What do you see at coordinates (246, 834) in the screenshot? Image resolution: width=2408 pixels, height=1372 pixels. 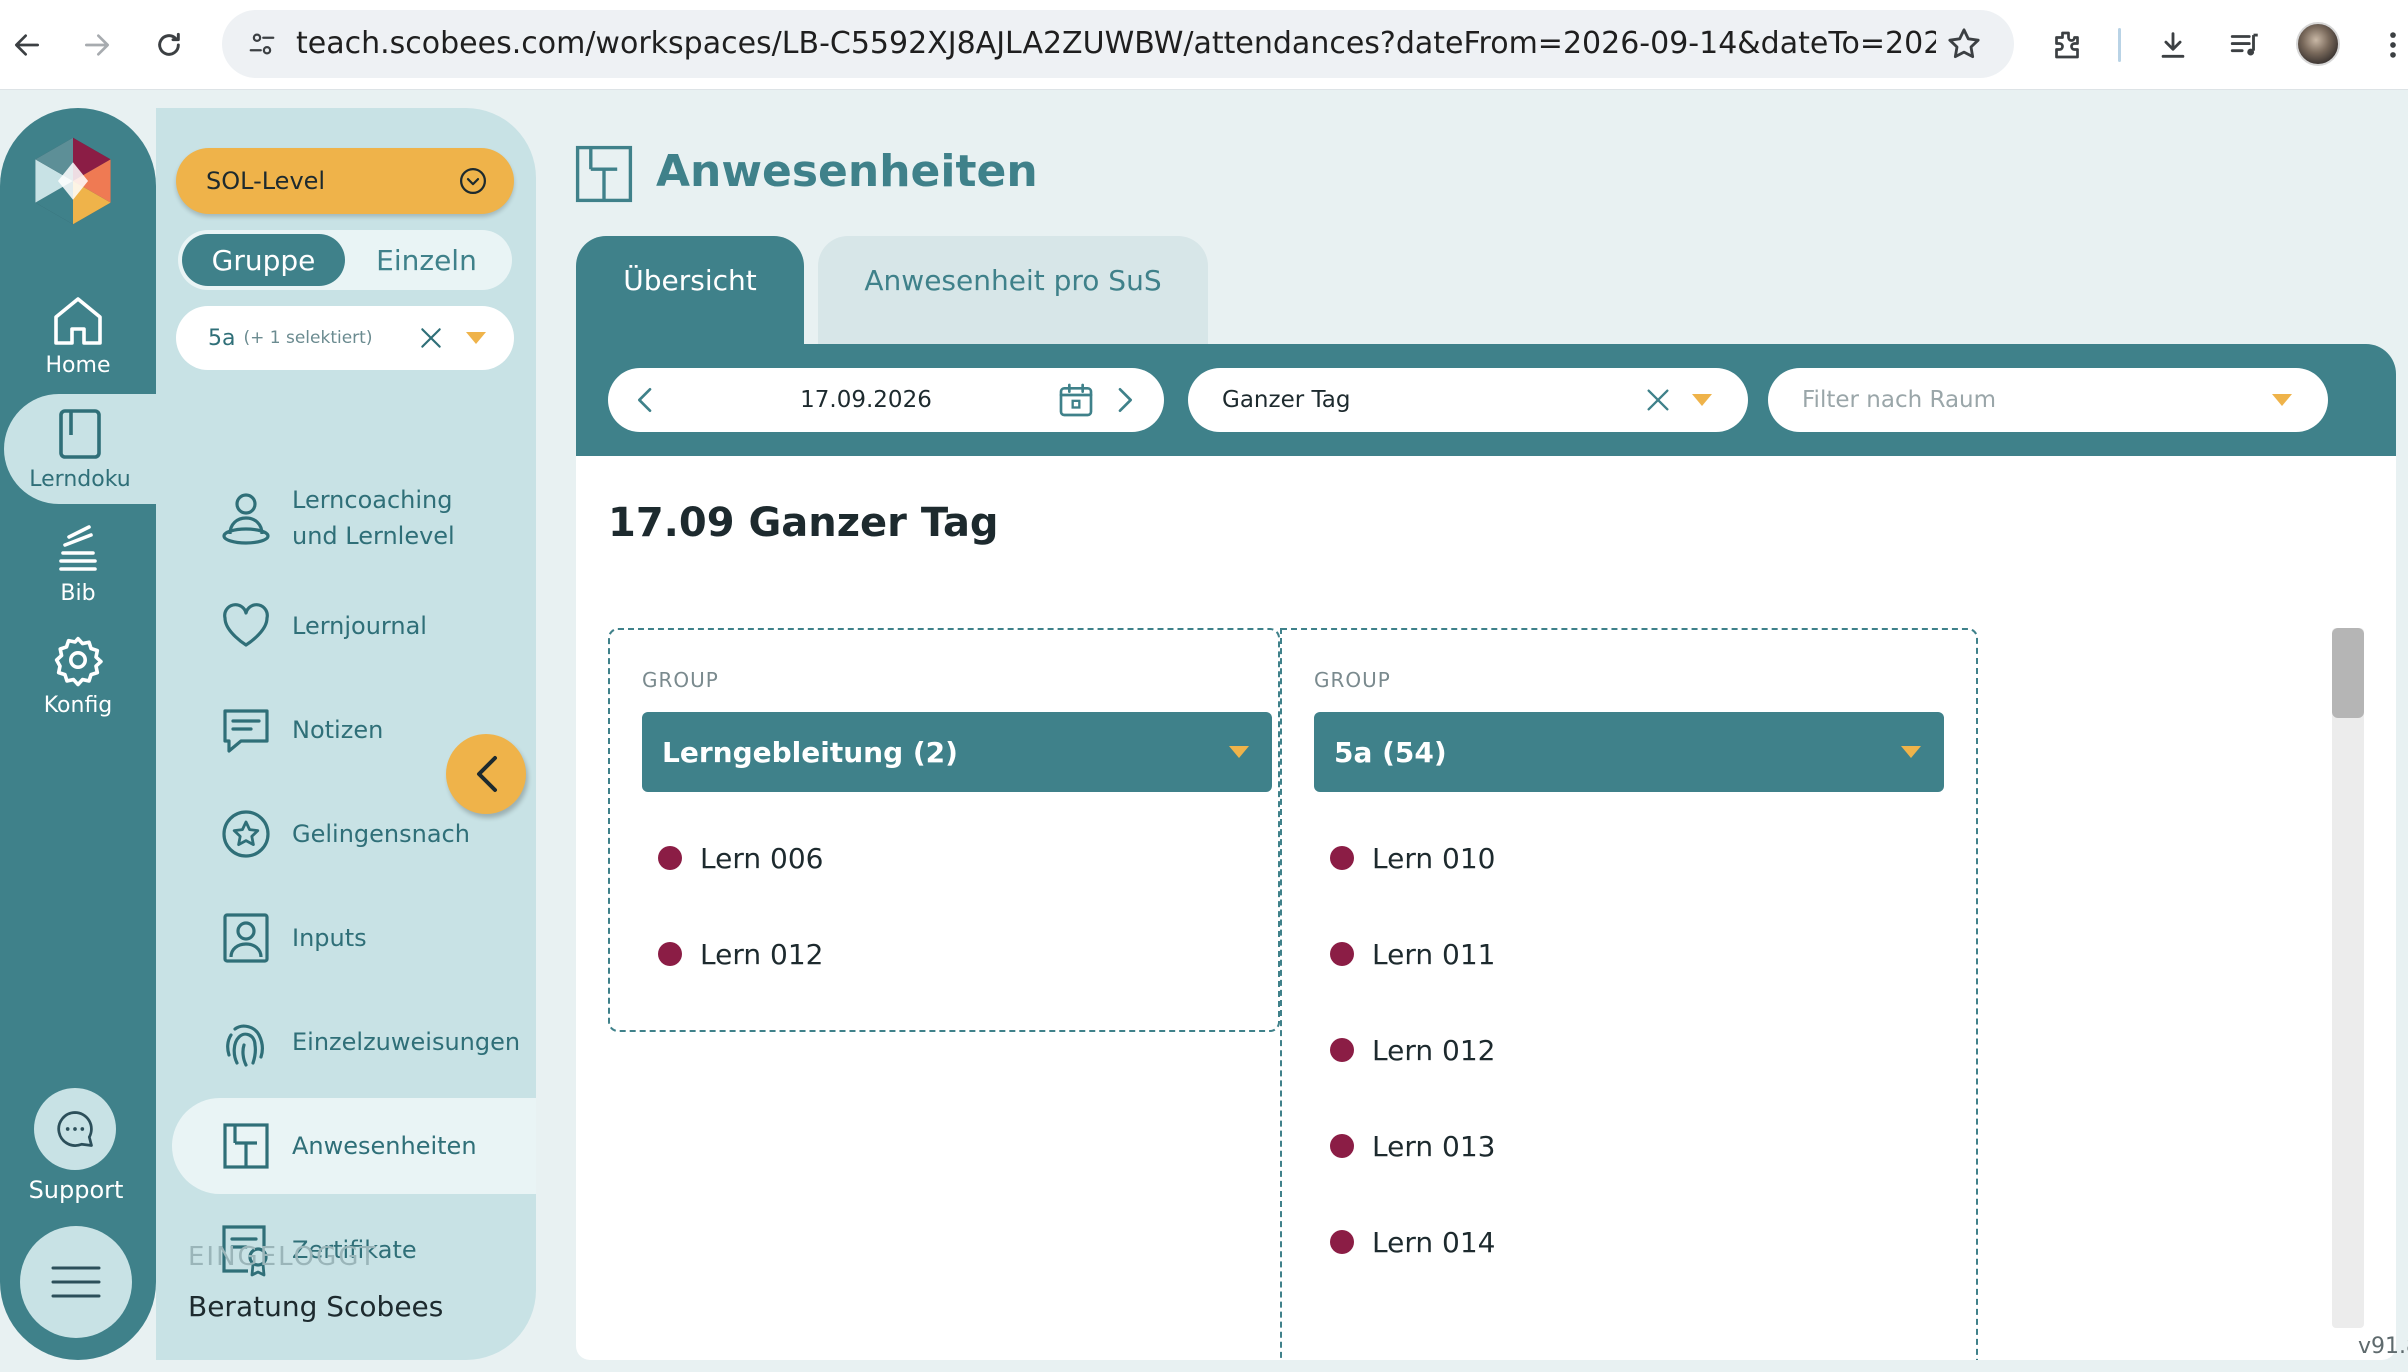 I see `star-badge-icon` at bounding box center [246, 834].